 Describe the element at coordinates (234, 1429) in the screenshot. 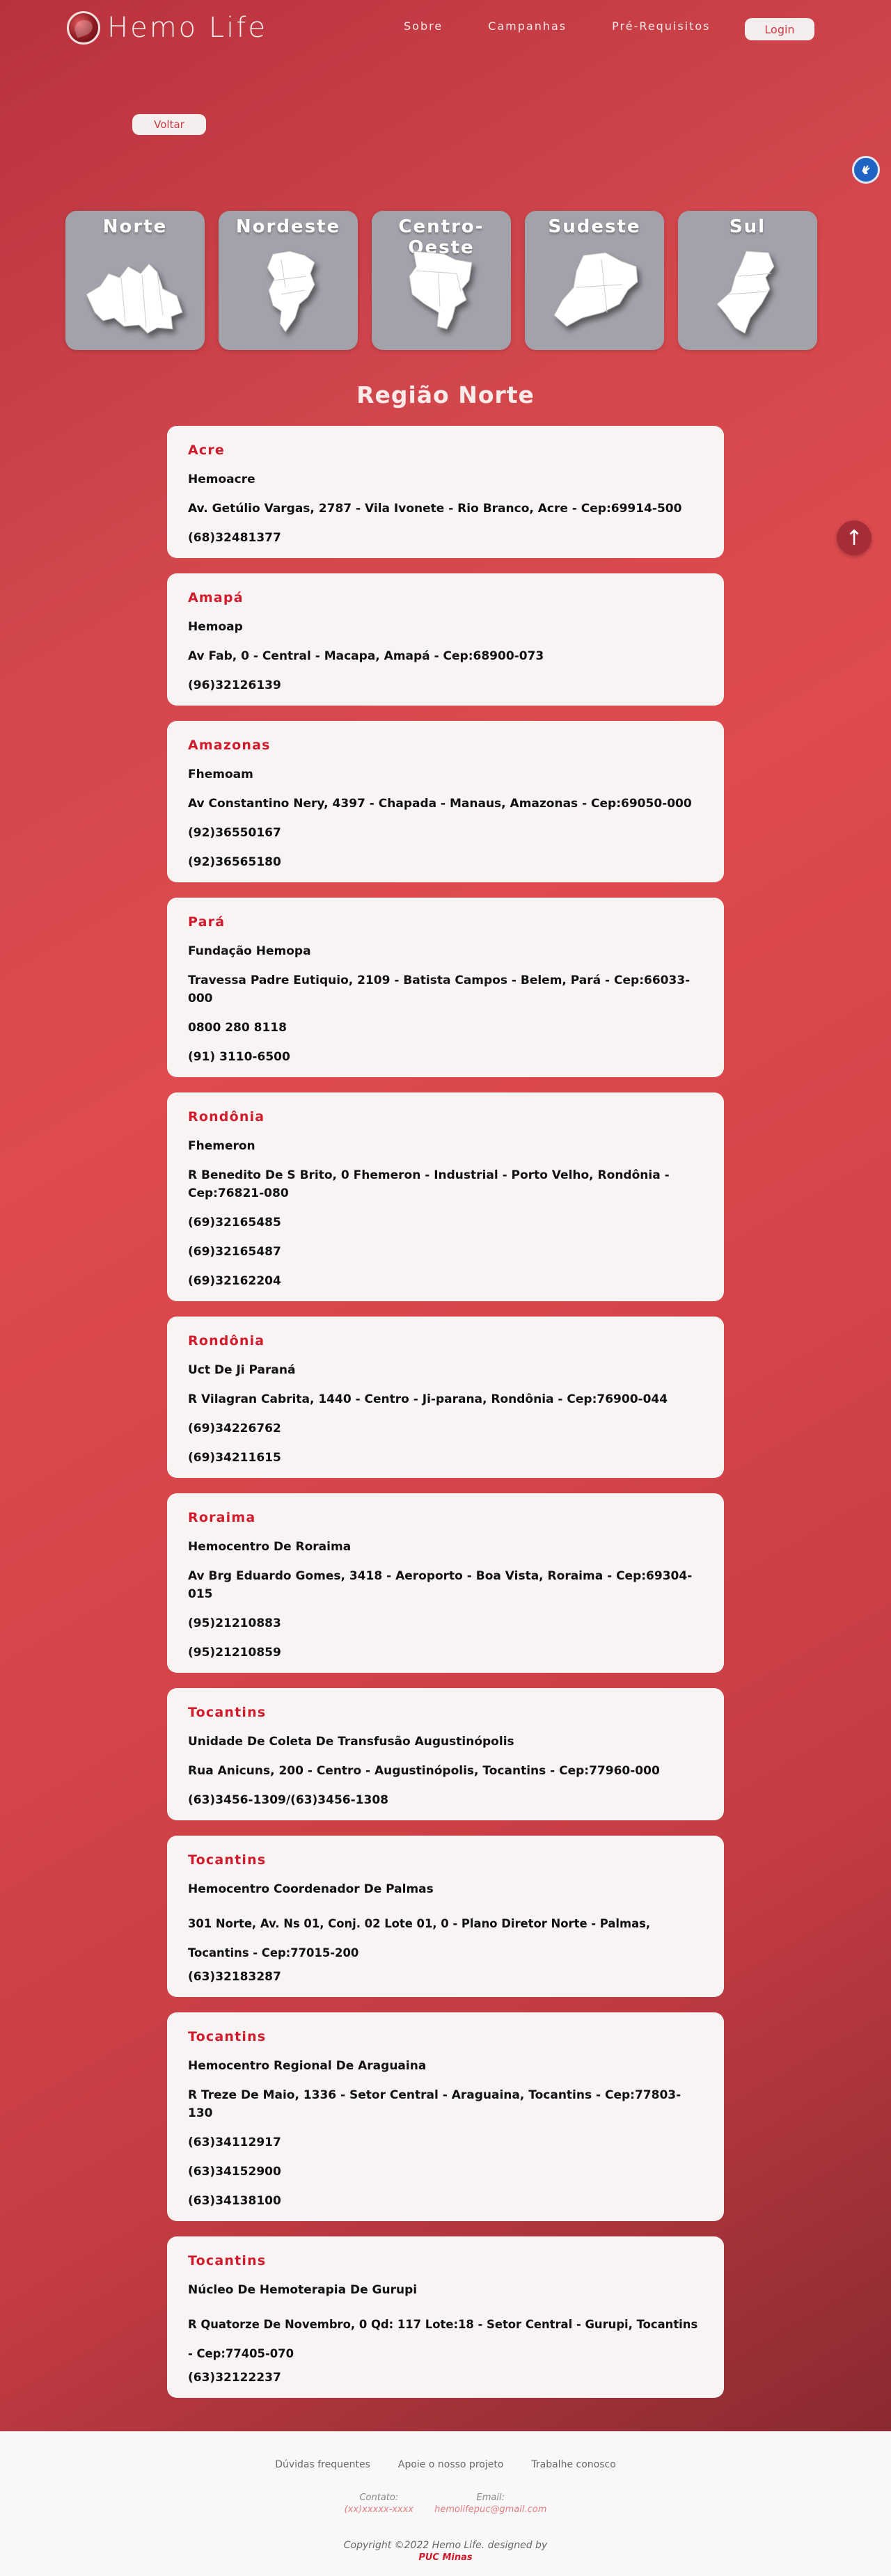

I see `center-phone: (69)34226762` at that location.